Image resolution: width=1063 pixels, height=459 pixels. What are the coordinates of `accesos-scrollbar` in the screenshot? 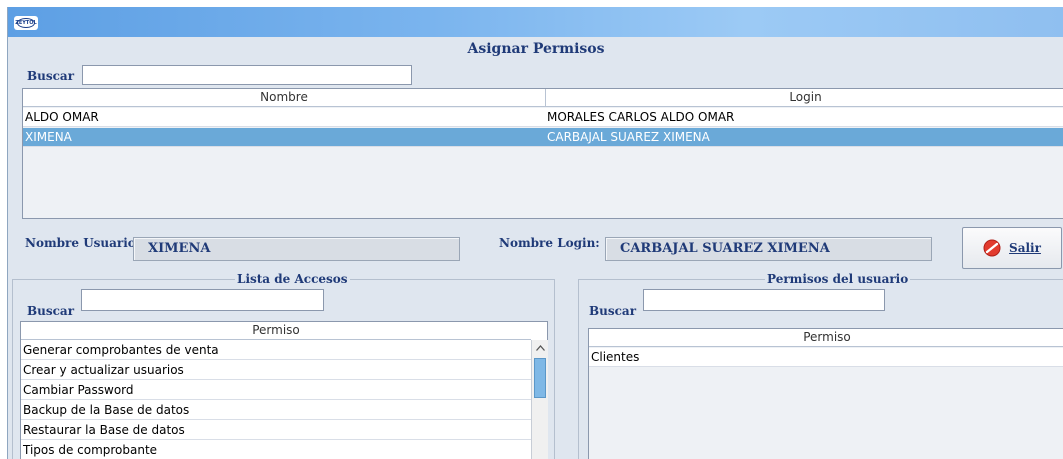 It's located at (539, 399).